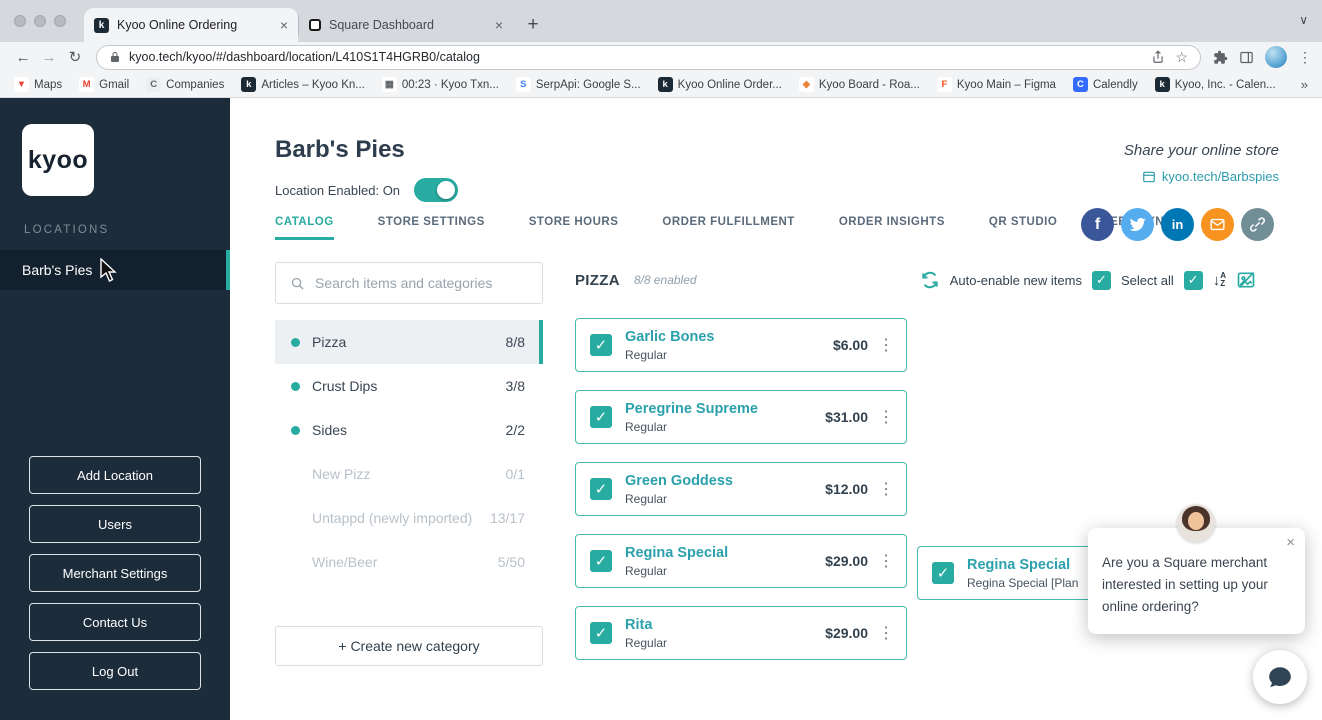 The image size is (1322, 720). Describe the element at coordinates (806, 84) in the screenshot. I see `bookmark-favicon: ◆` at that location.